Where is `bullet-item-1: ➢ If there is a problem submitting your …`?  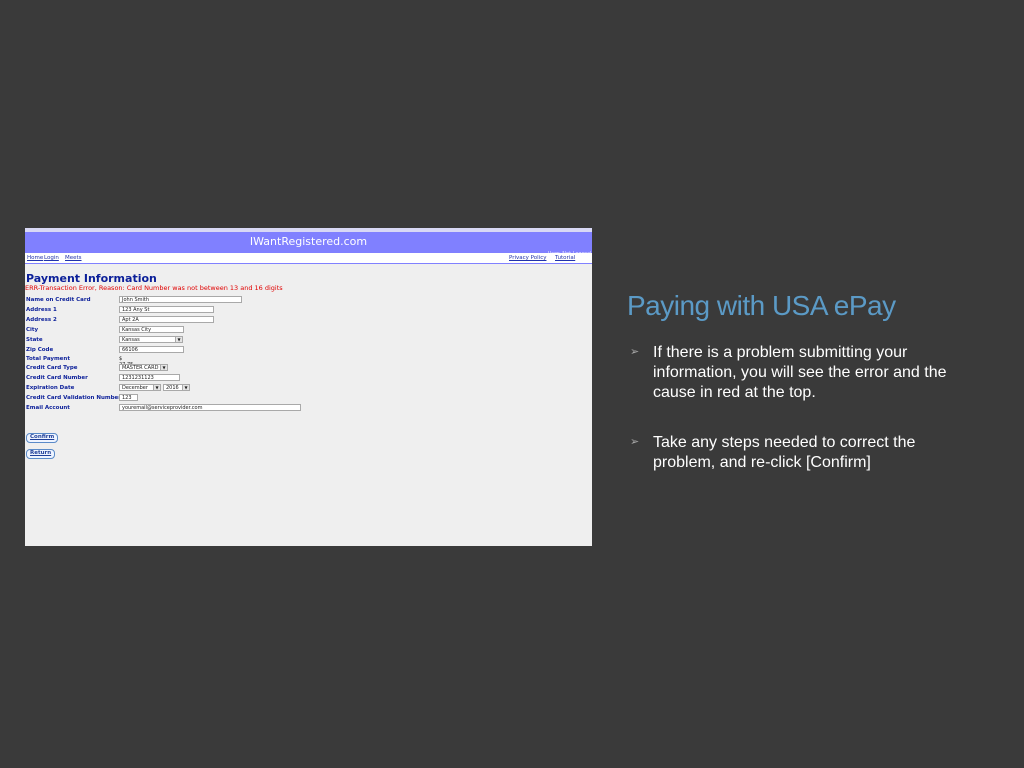 bullet-item-1: ➢ If there is a problem submitting your … is located at coordinates (790, 373).